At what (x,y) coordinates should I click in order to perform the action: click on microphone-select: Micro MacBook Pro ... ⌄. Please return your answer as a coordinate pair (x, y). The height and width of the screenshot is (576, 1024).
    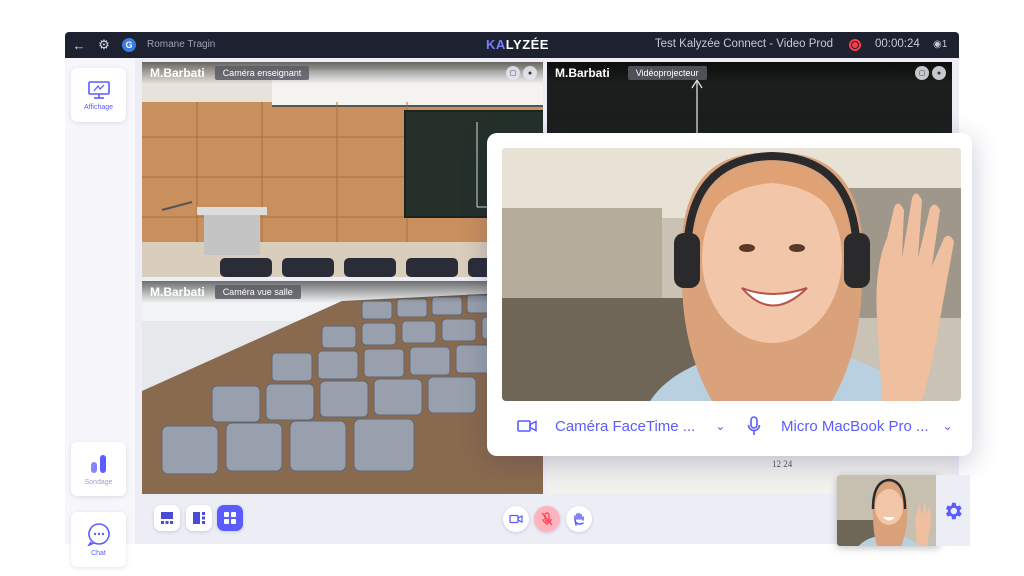
    Looking at the image, I should click on (850, 426).